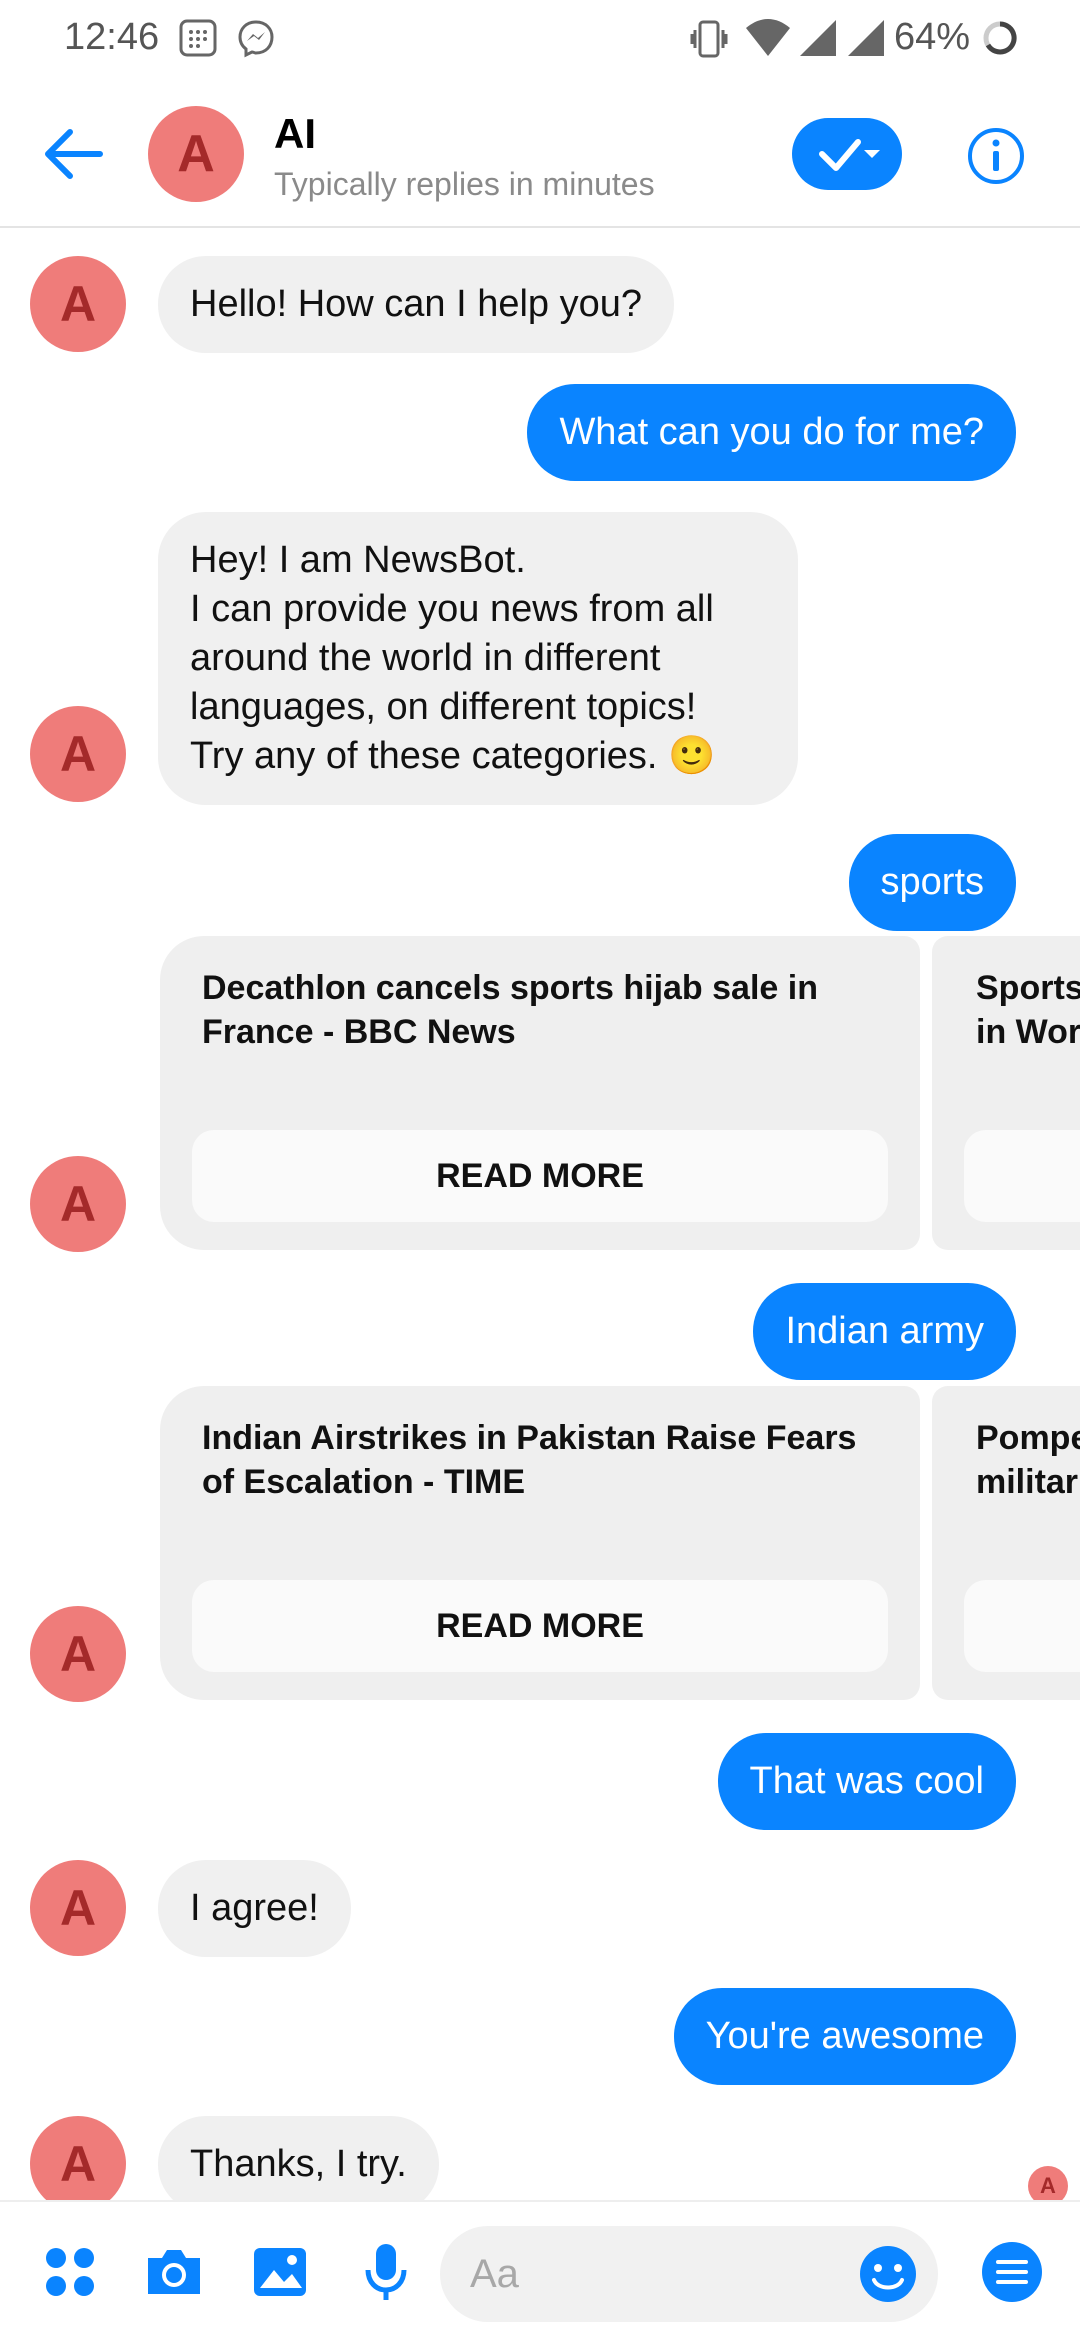 The image size is (1080, 2340). Describe the element at coordinates (386, 2272) in the screenshot. I see `microphone-icon` at that location.